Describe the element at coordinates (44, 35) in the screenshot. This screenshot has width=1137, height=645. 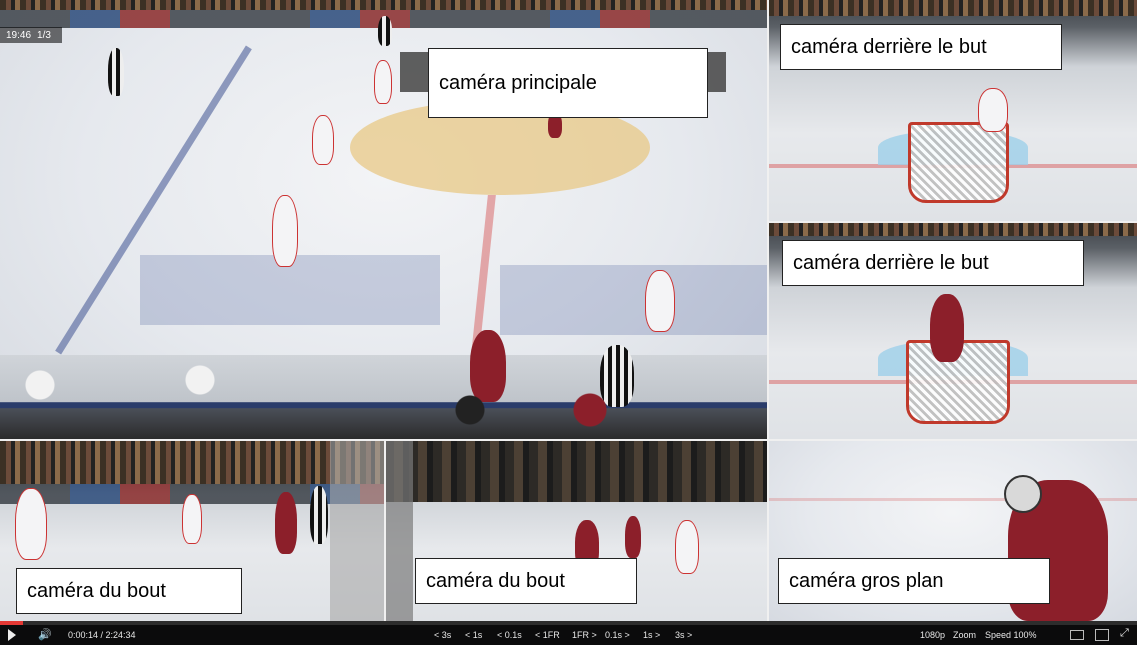
I see `overlay-page: 1/3` at that location.